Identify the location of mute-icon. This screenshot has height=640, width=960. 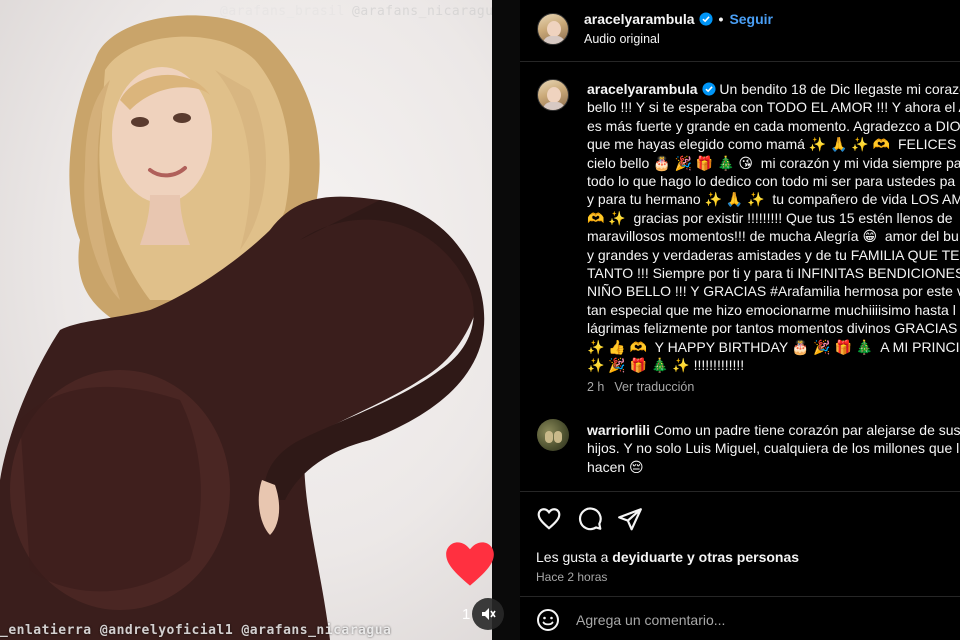
(489, 614).